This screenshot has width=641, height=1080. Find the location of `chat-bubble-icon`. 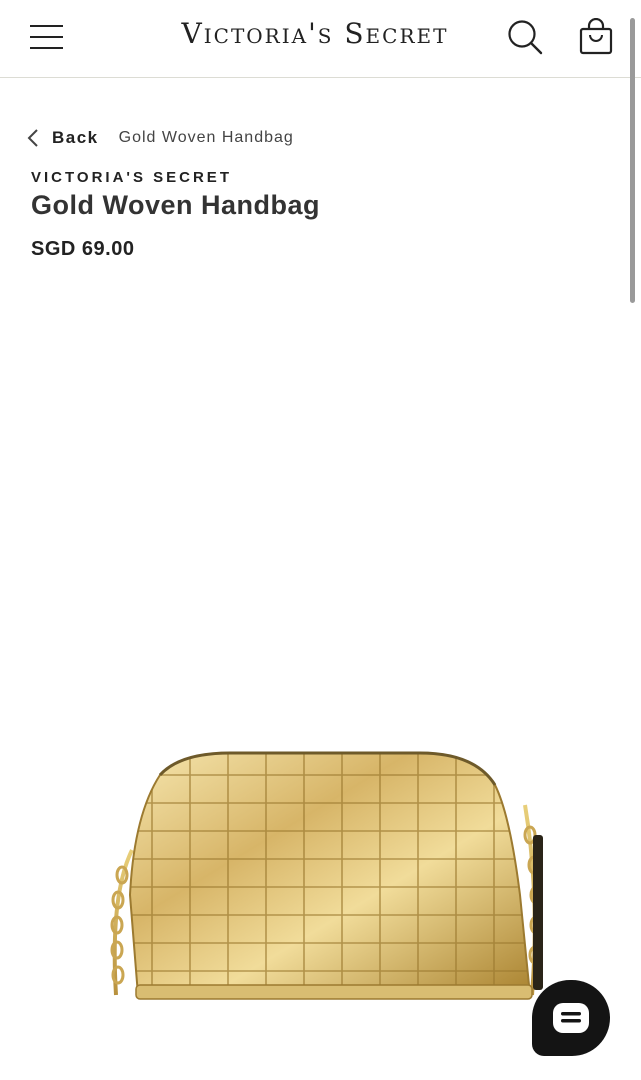

chat-bubble-icon is located at coordinates (571, 1018).